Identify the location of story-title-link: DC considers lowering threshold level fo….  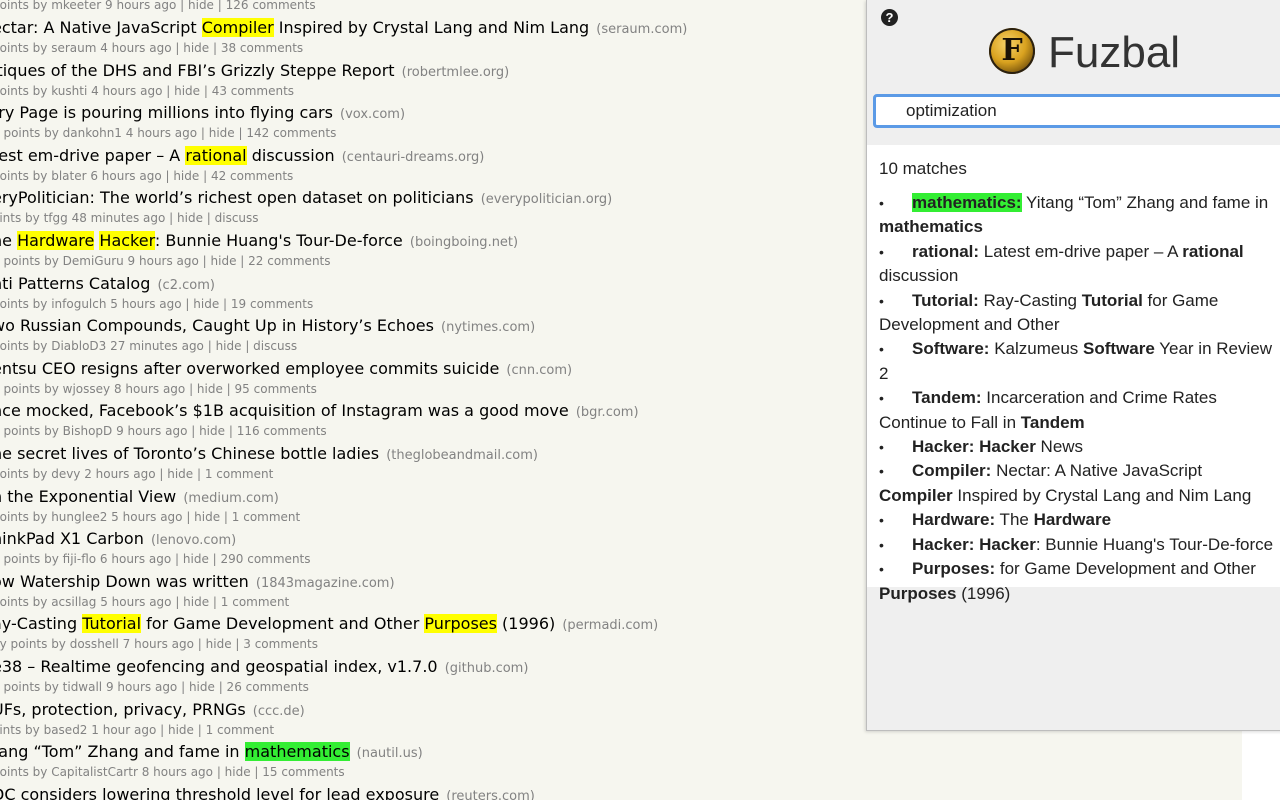
(219, 792).